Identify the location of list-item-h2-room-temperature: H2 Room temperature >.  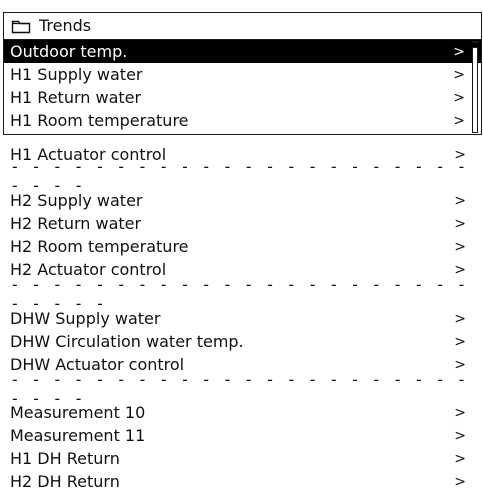
(241, 246).